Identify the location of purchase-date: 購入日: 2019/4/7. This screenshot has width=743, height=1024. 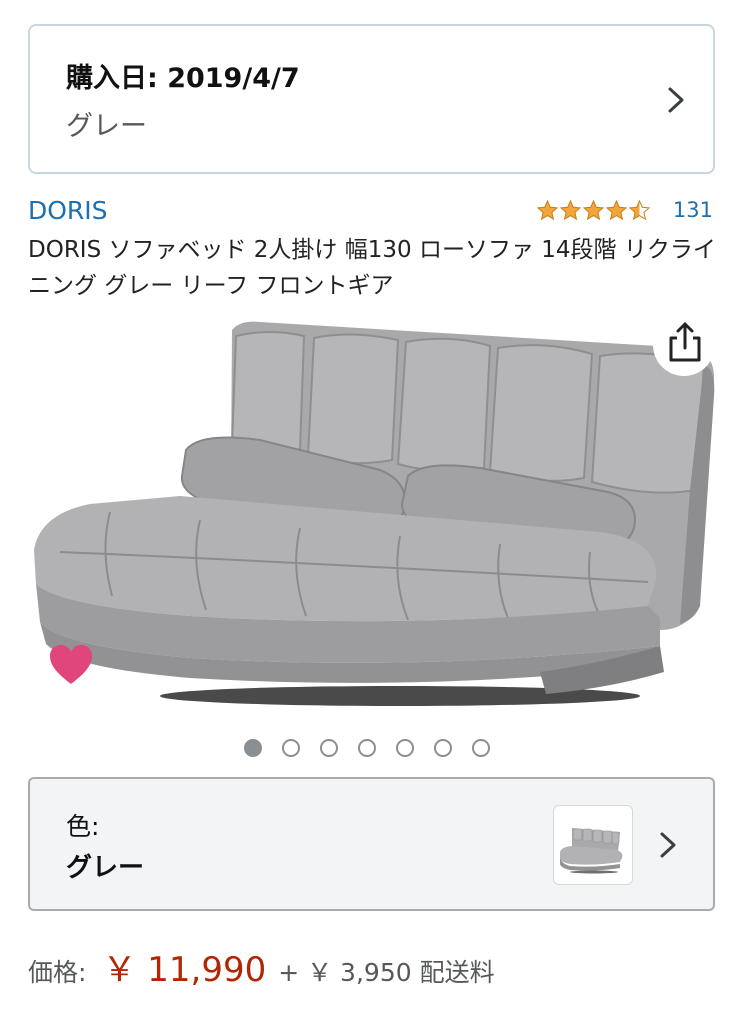
(183, 78).